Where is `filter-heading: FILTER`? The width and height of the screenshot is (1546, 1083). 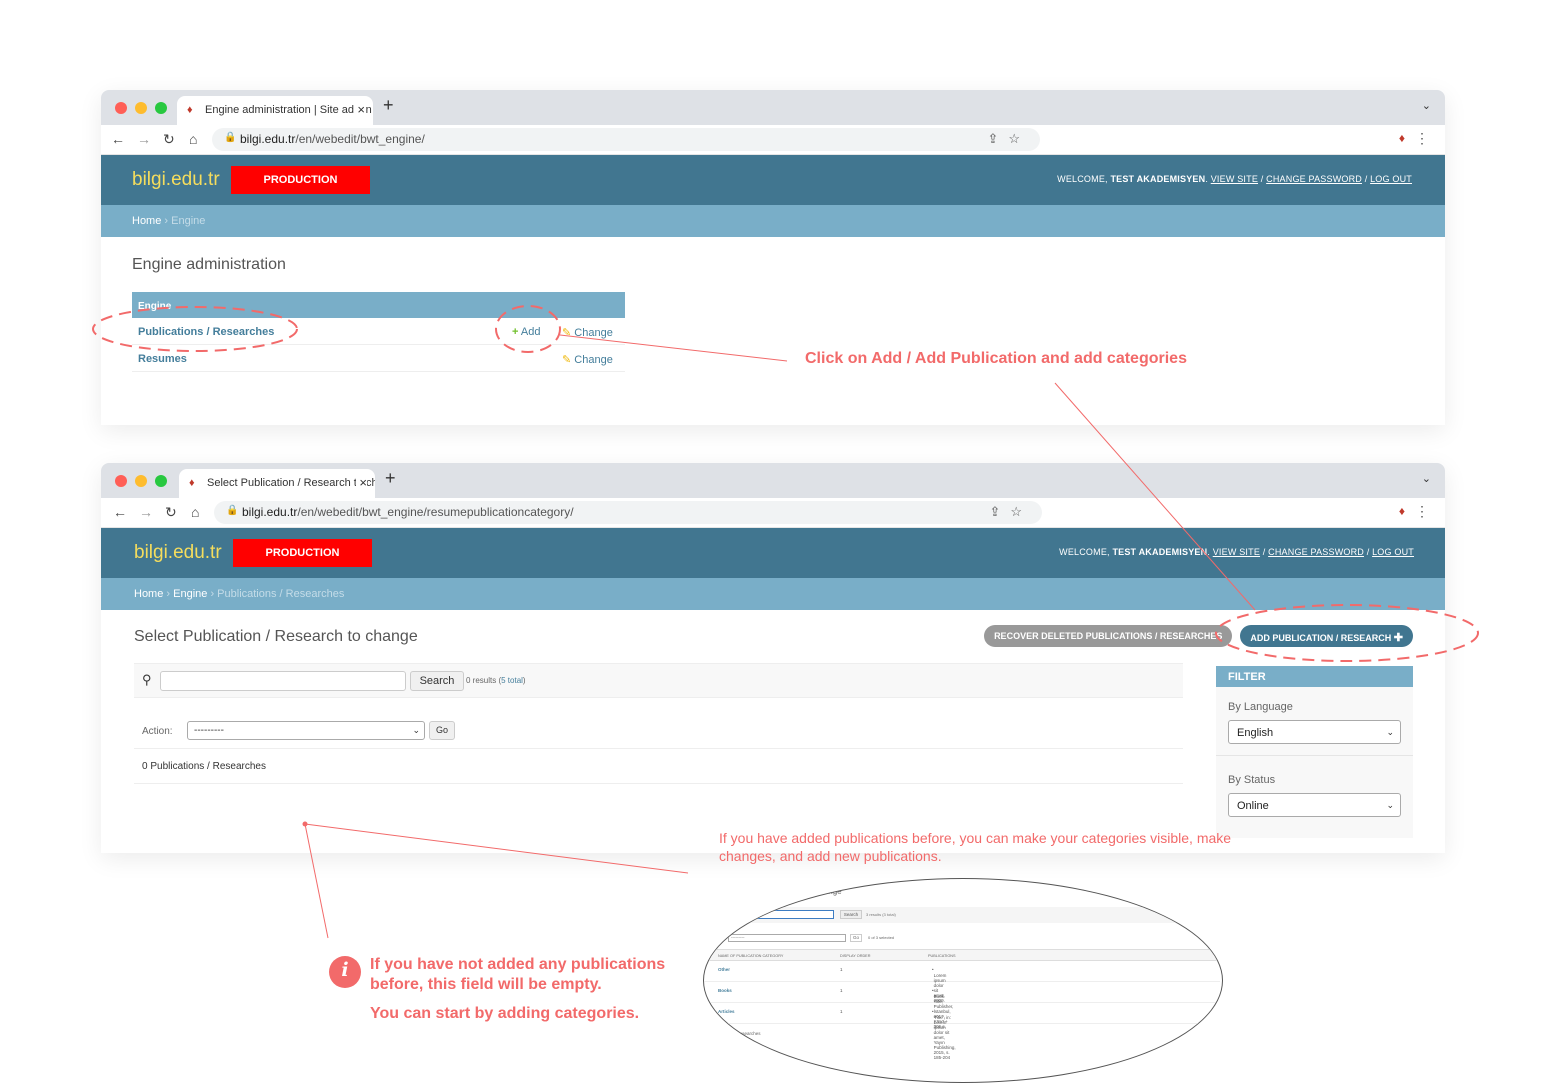
filter-heading: FILTER is located at coordinates (1314, 676).